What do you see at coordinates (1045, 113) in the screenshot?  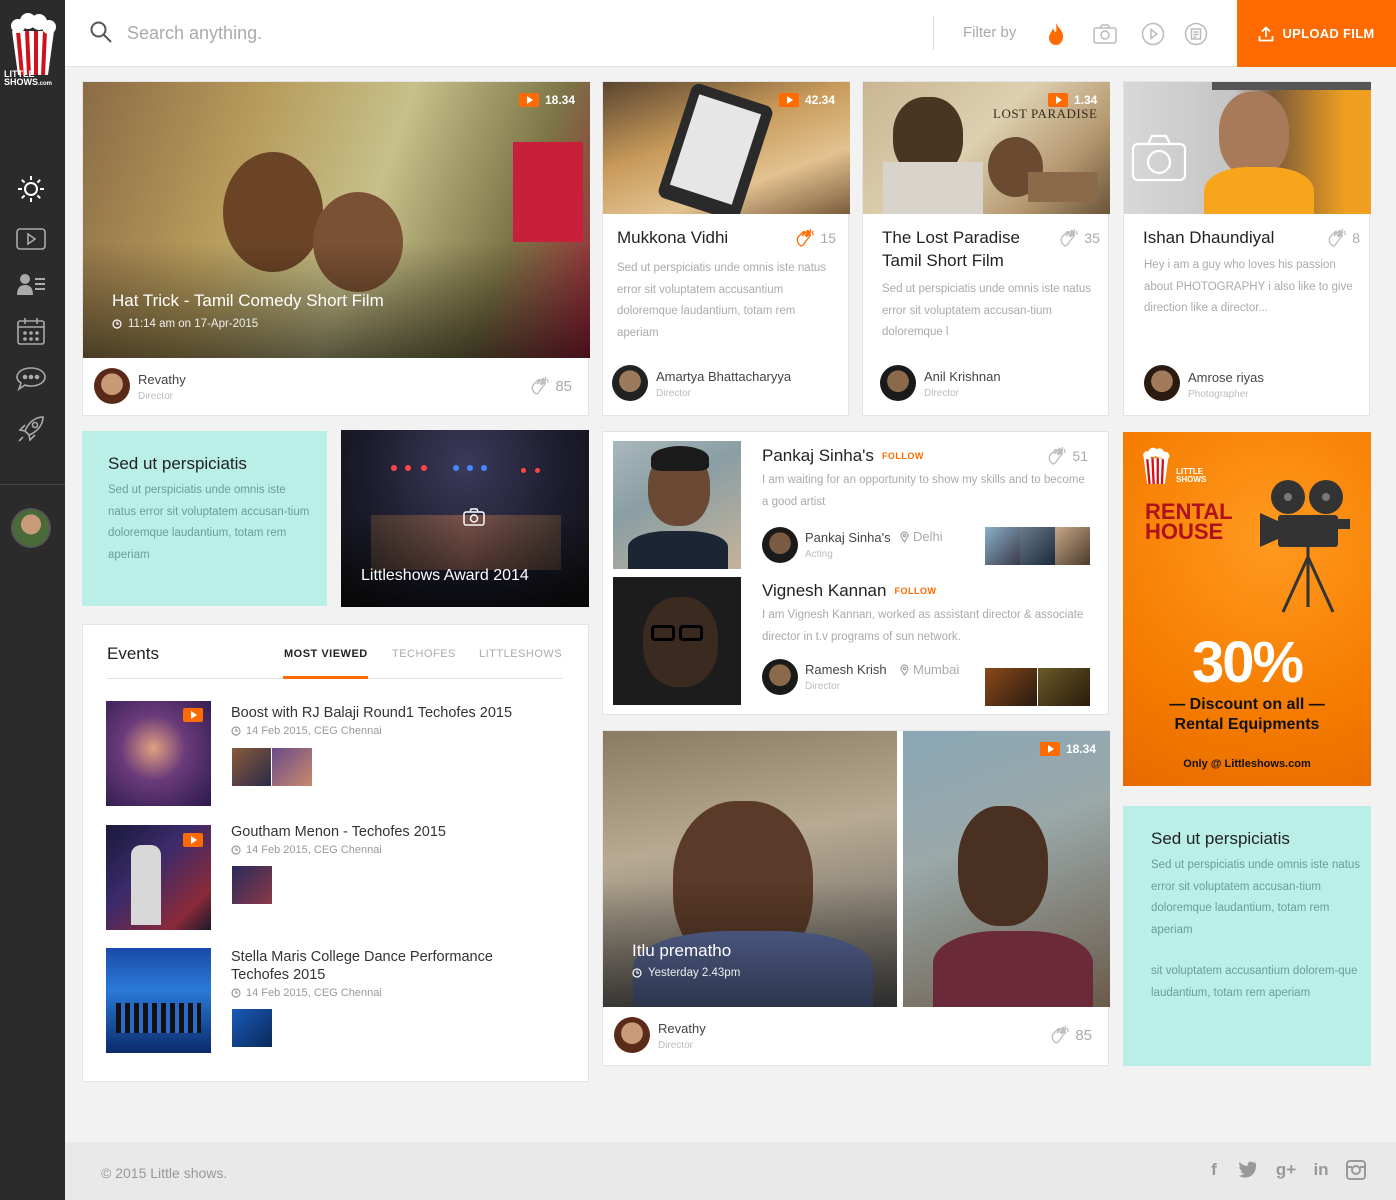 I see `poster-text: LOST PARADISE` at bounding box center [1045, 113].